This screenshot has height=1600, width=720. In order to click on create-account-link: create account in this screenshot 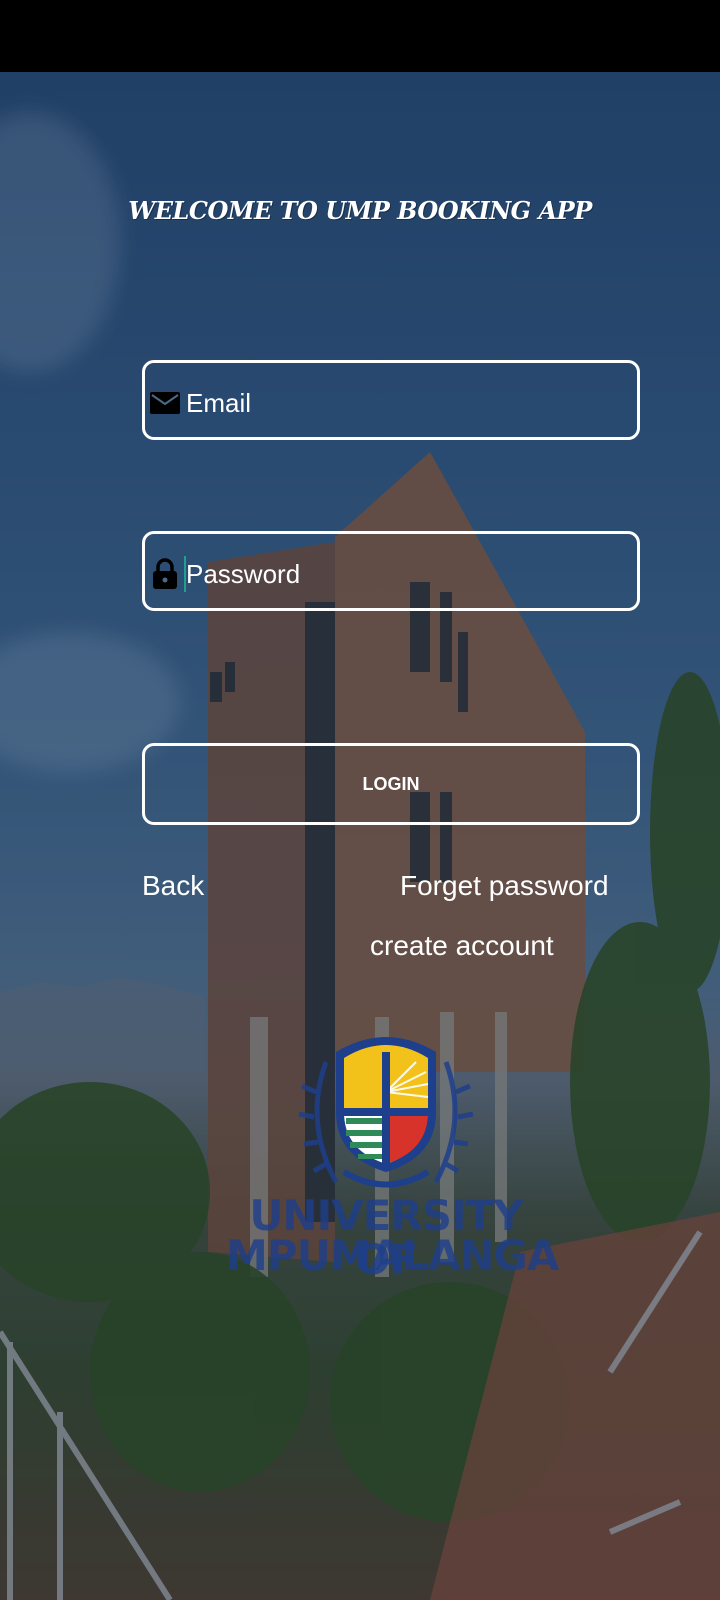, I will do `click(462, 946)`.